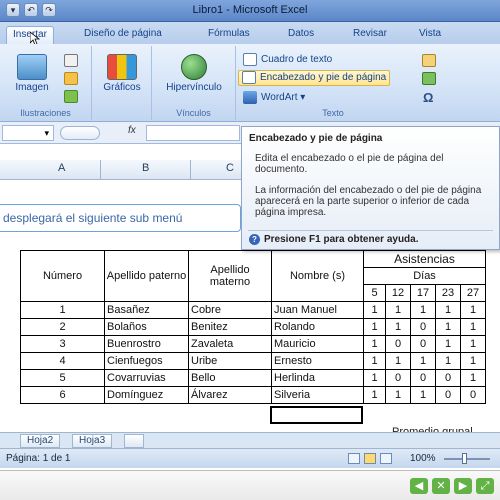 This screenshot has width=500, height=500. Describe the element at coordinates (463, 486) in the screenshot. I see `next-icon: ▶` at that location.